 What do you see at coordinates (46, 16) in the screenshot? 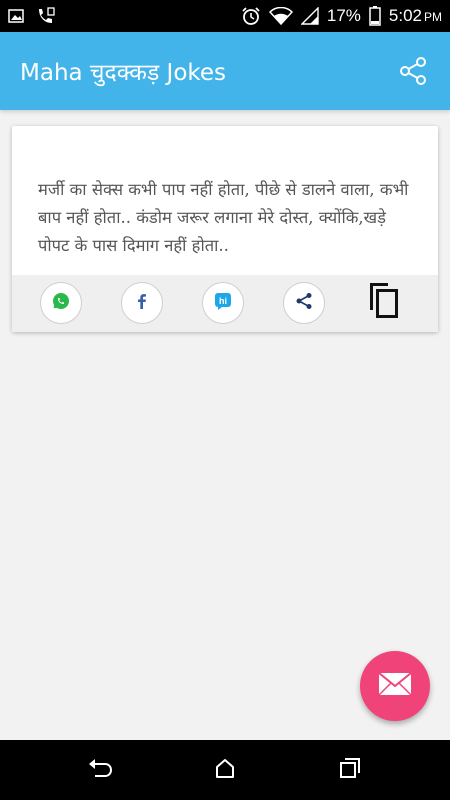
I see `call-icon` at bounding box center [46, 16].